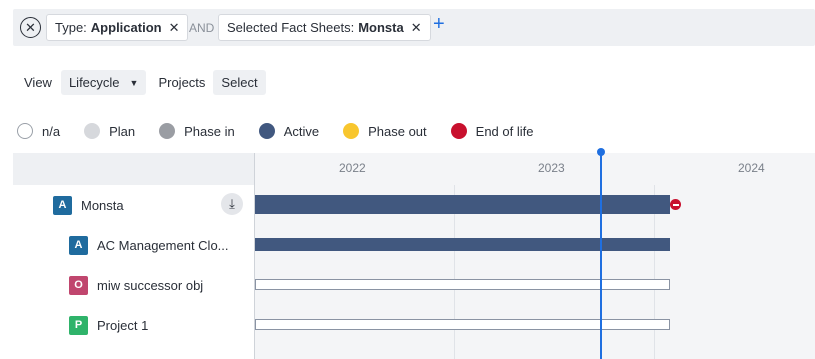 The image size is (815, 359). What do you see at coordinates (30, 27) in the screenshot?
I see `clear-filters-icon: ✕` at bounding box center [30, 27].